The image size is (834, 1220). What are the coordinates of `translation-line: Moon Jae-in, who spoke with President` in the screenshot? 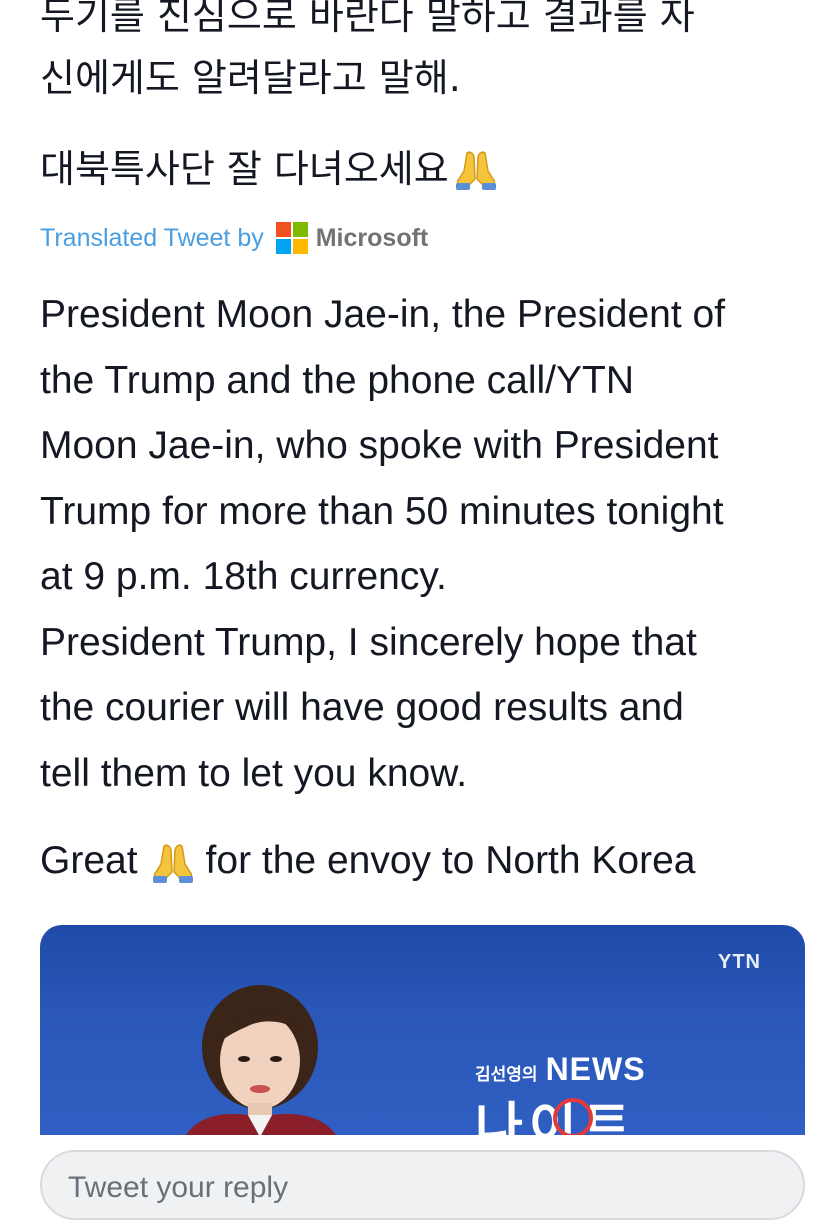 It's located at (379, 445).